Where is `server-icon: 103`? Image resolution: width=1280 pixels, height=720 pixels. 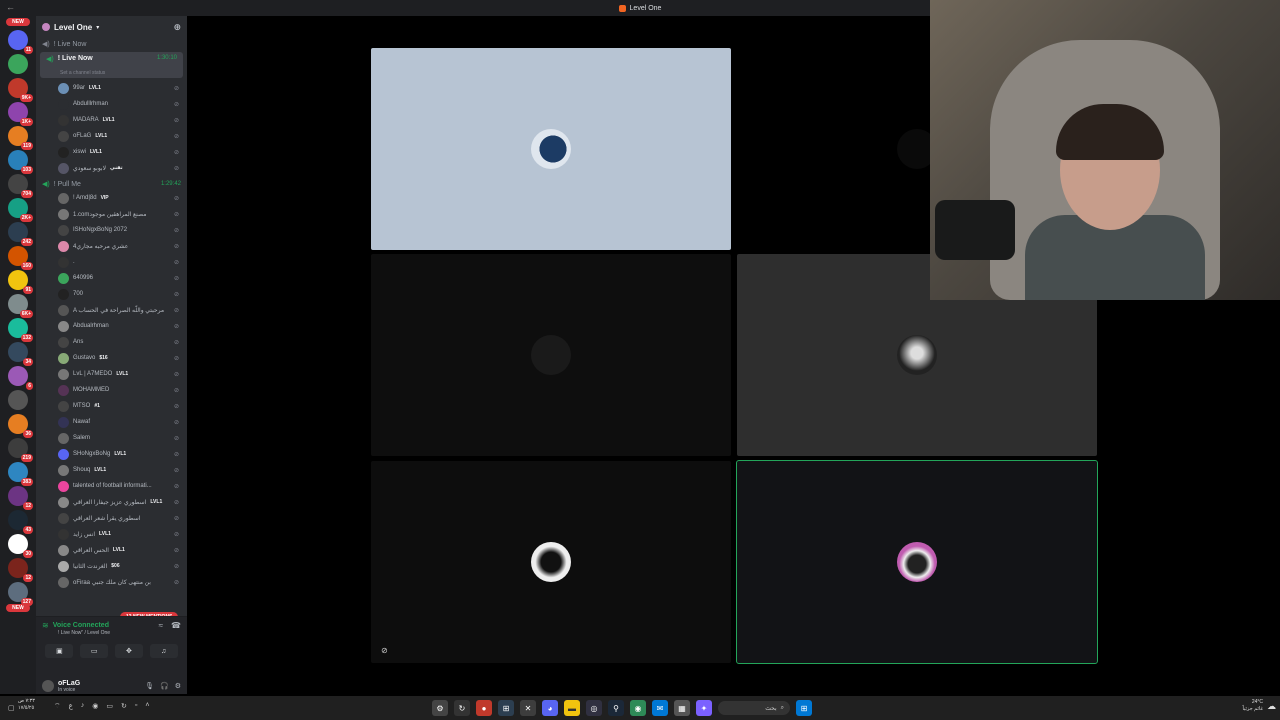 server-icon: 103 is located at coordinates (20, 162).